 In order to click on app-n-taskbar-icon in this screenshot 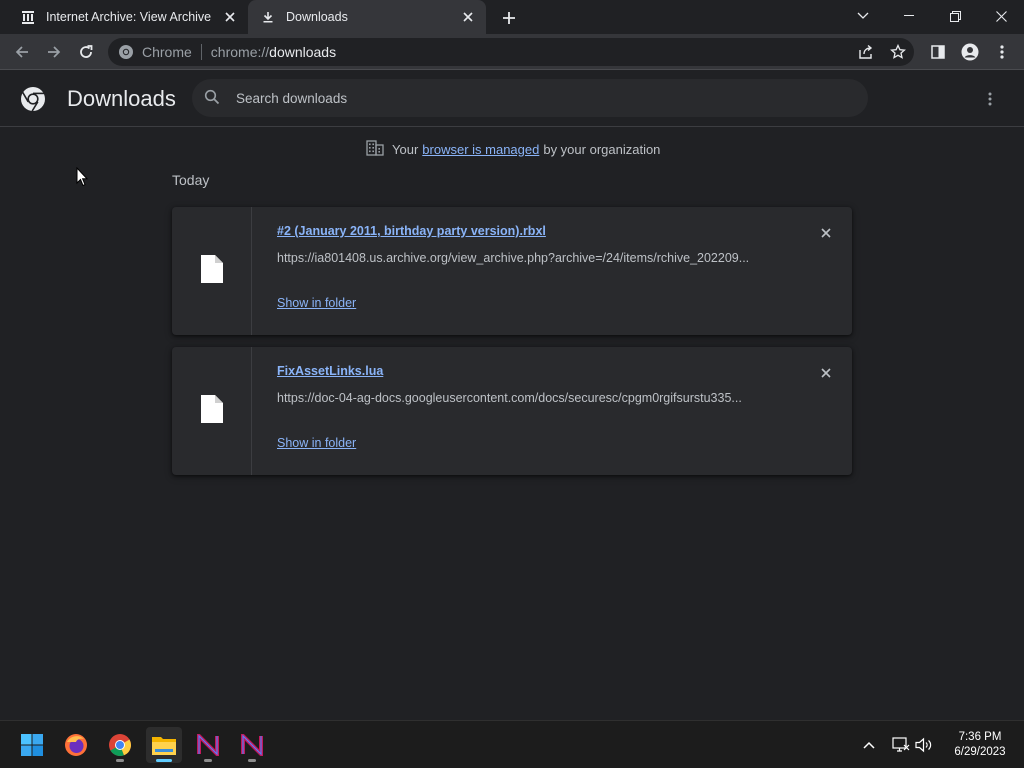, I will do `click(208, 745)`.